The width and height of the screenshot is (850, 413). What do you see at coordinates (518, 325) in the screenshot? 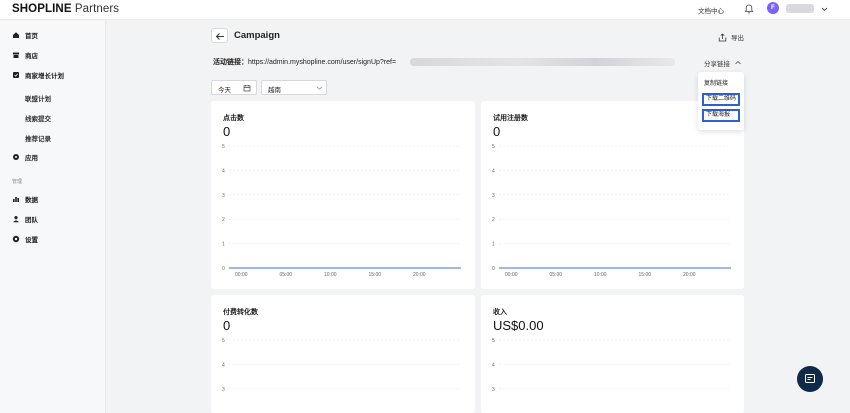
I see `card-value: US$0.00` at bounding box center [518, 325].